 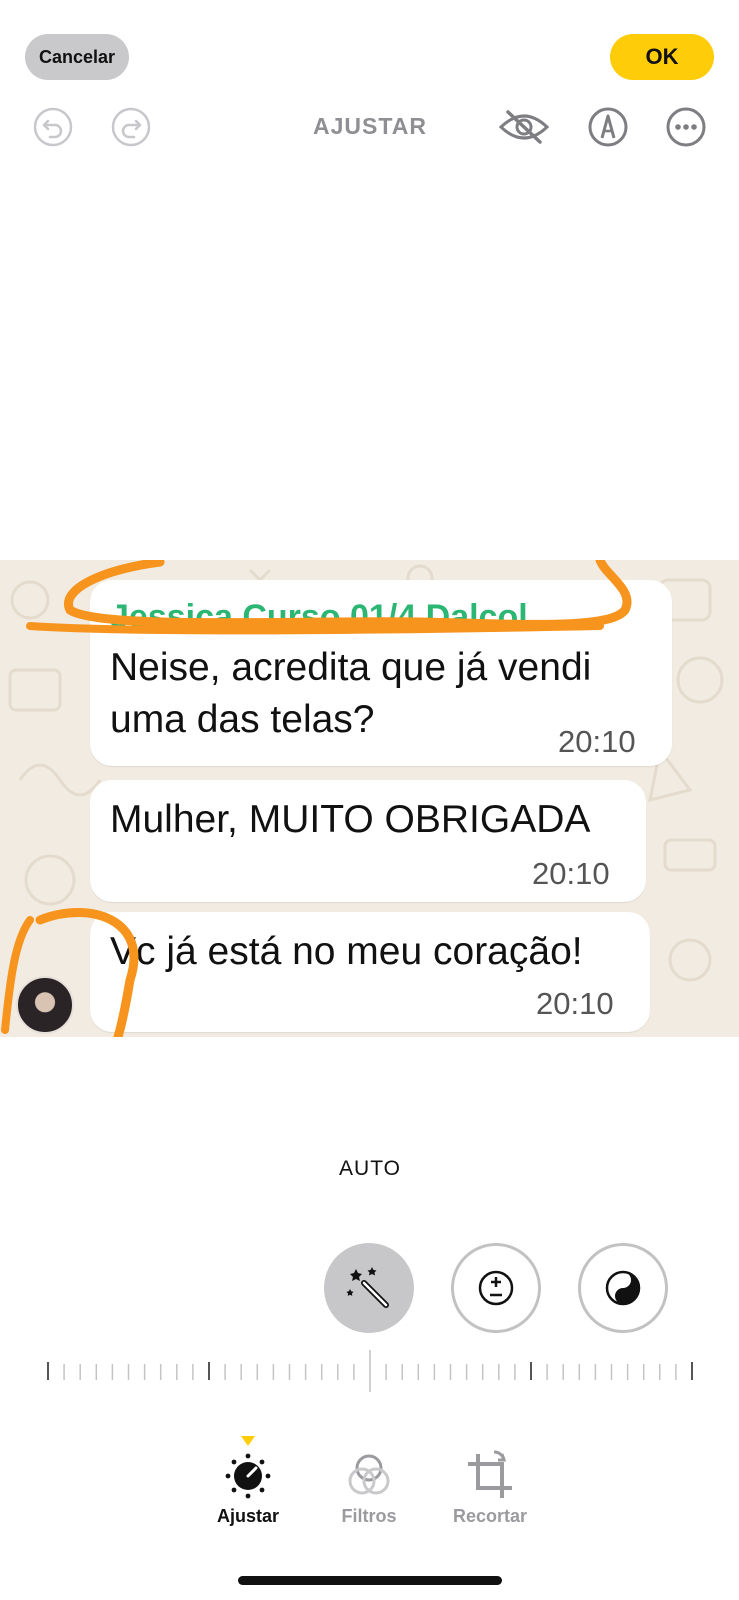 I want to click on exposure-icon, so click(x=496, y=1288).